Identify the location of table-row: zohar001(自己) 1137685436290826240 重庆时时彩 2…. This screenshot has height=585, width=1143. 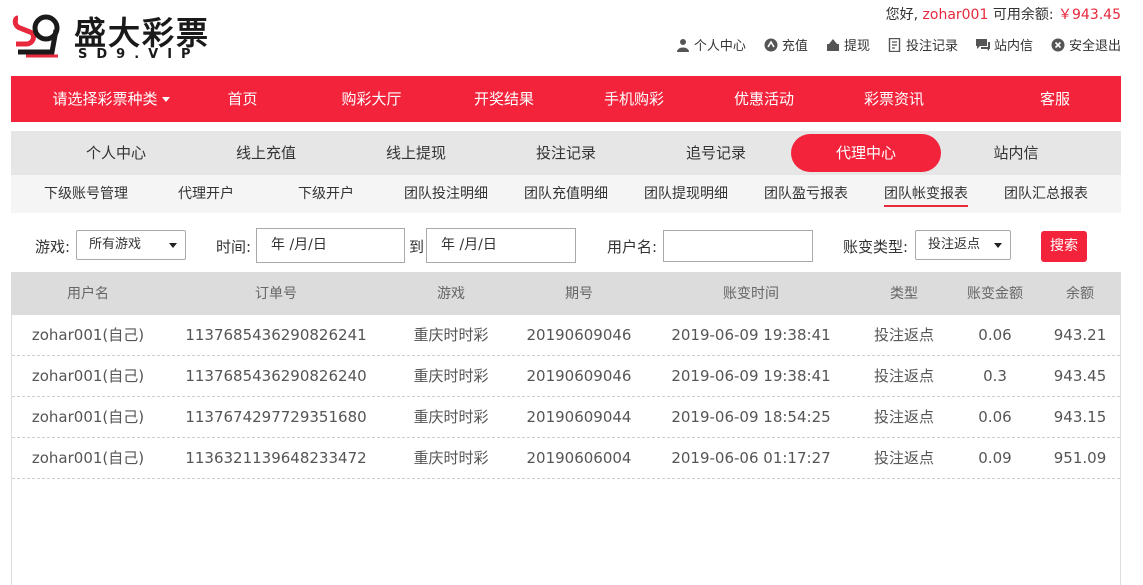
(566, 376).